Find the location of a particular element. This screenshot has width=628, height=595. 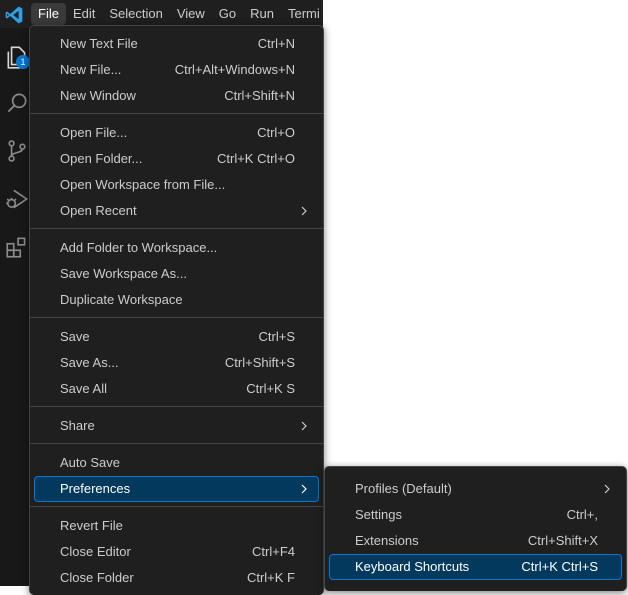

menu-item-keyboard-shortcuts: Keyboard Shortcuts Ctrl+K Ctrl+S is located at coordinates (475, 567).